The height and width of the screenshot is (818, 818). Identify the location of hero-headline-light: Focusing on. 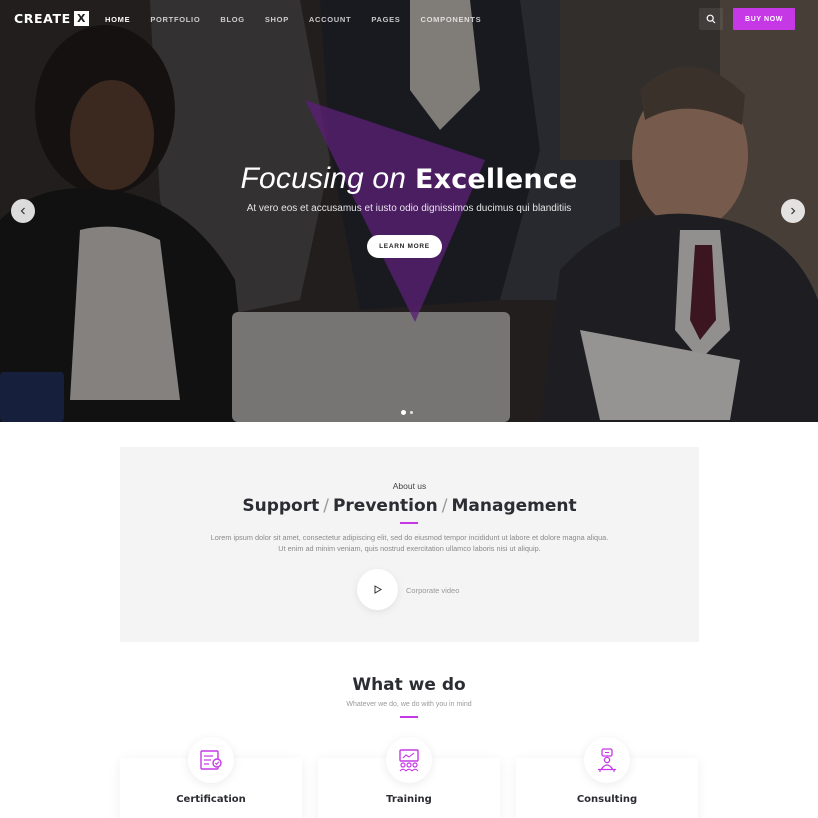
(323, 178).